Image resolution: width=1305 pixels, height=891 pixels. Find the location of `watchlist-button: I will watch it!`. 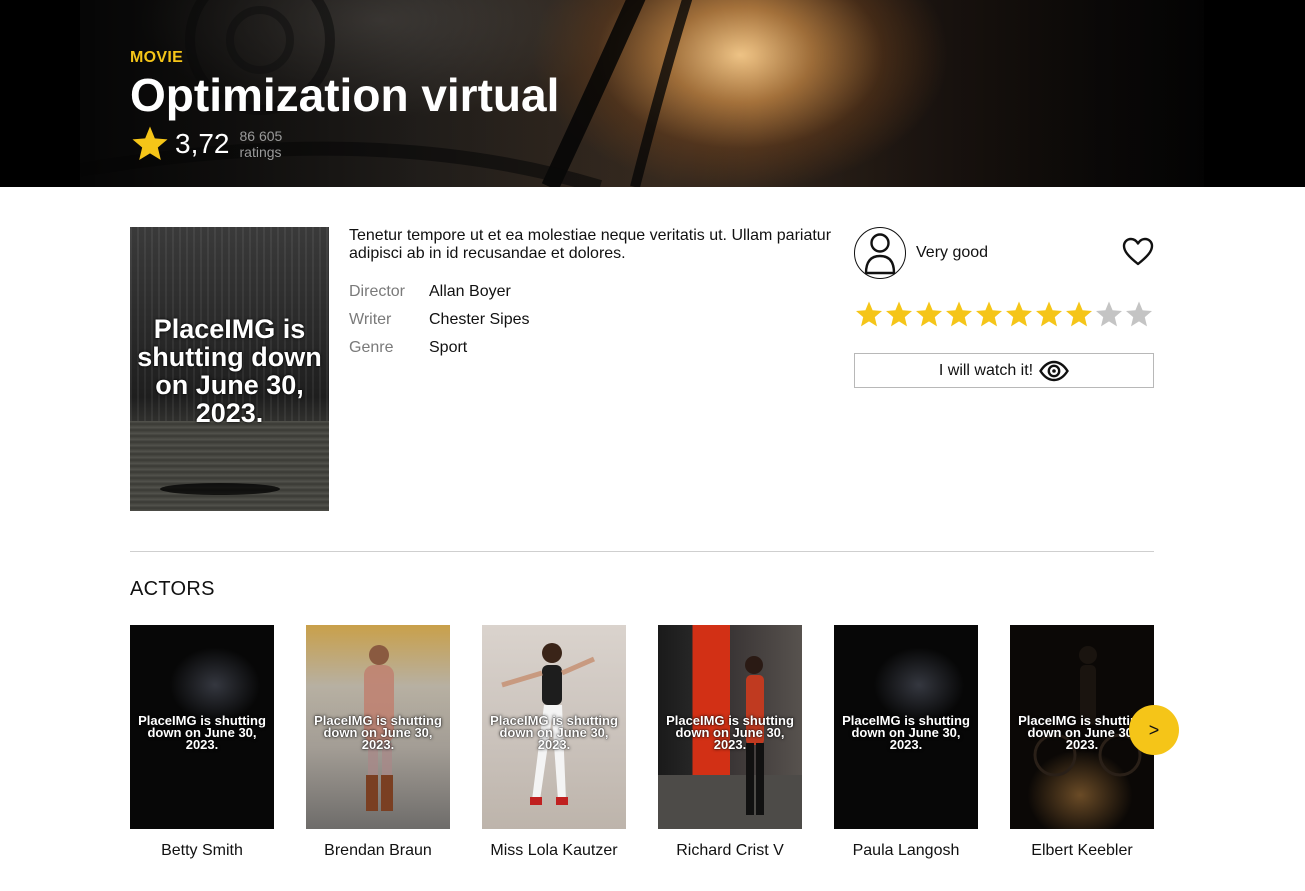

watchlist-button: I will watch it! is located at coordinates (1004, 370).